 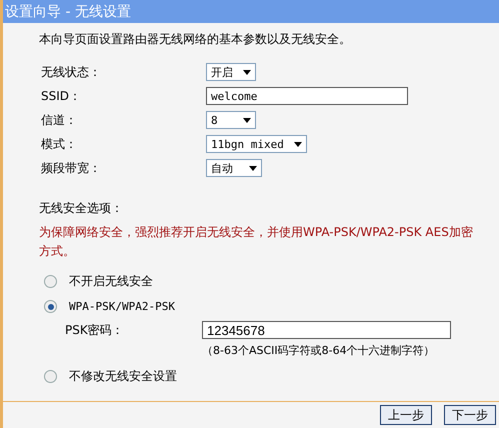 What do you see at coordinates (111, 281) in the screenshot?
I see `option-label: 不开启无线安全` at bounding box center [111, 281].